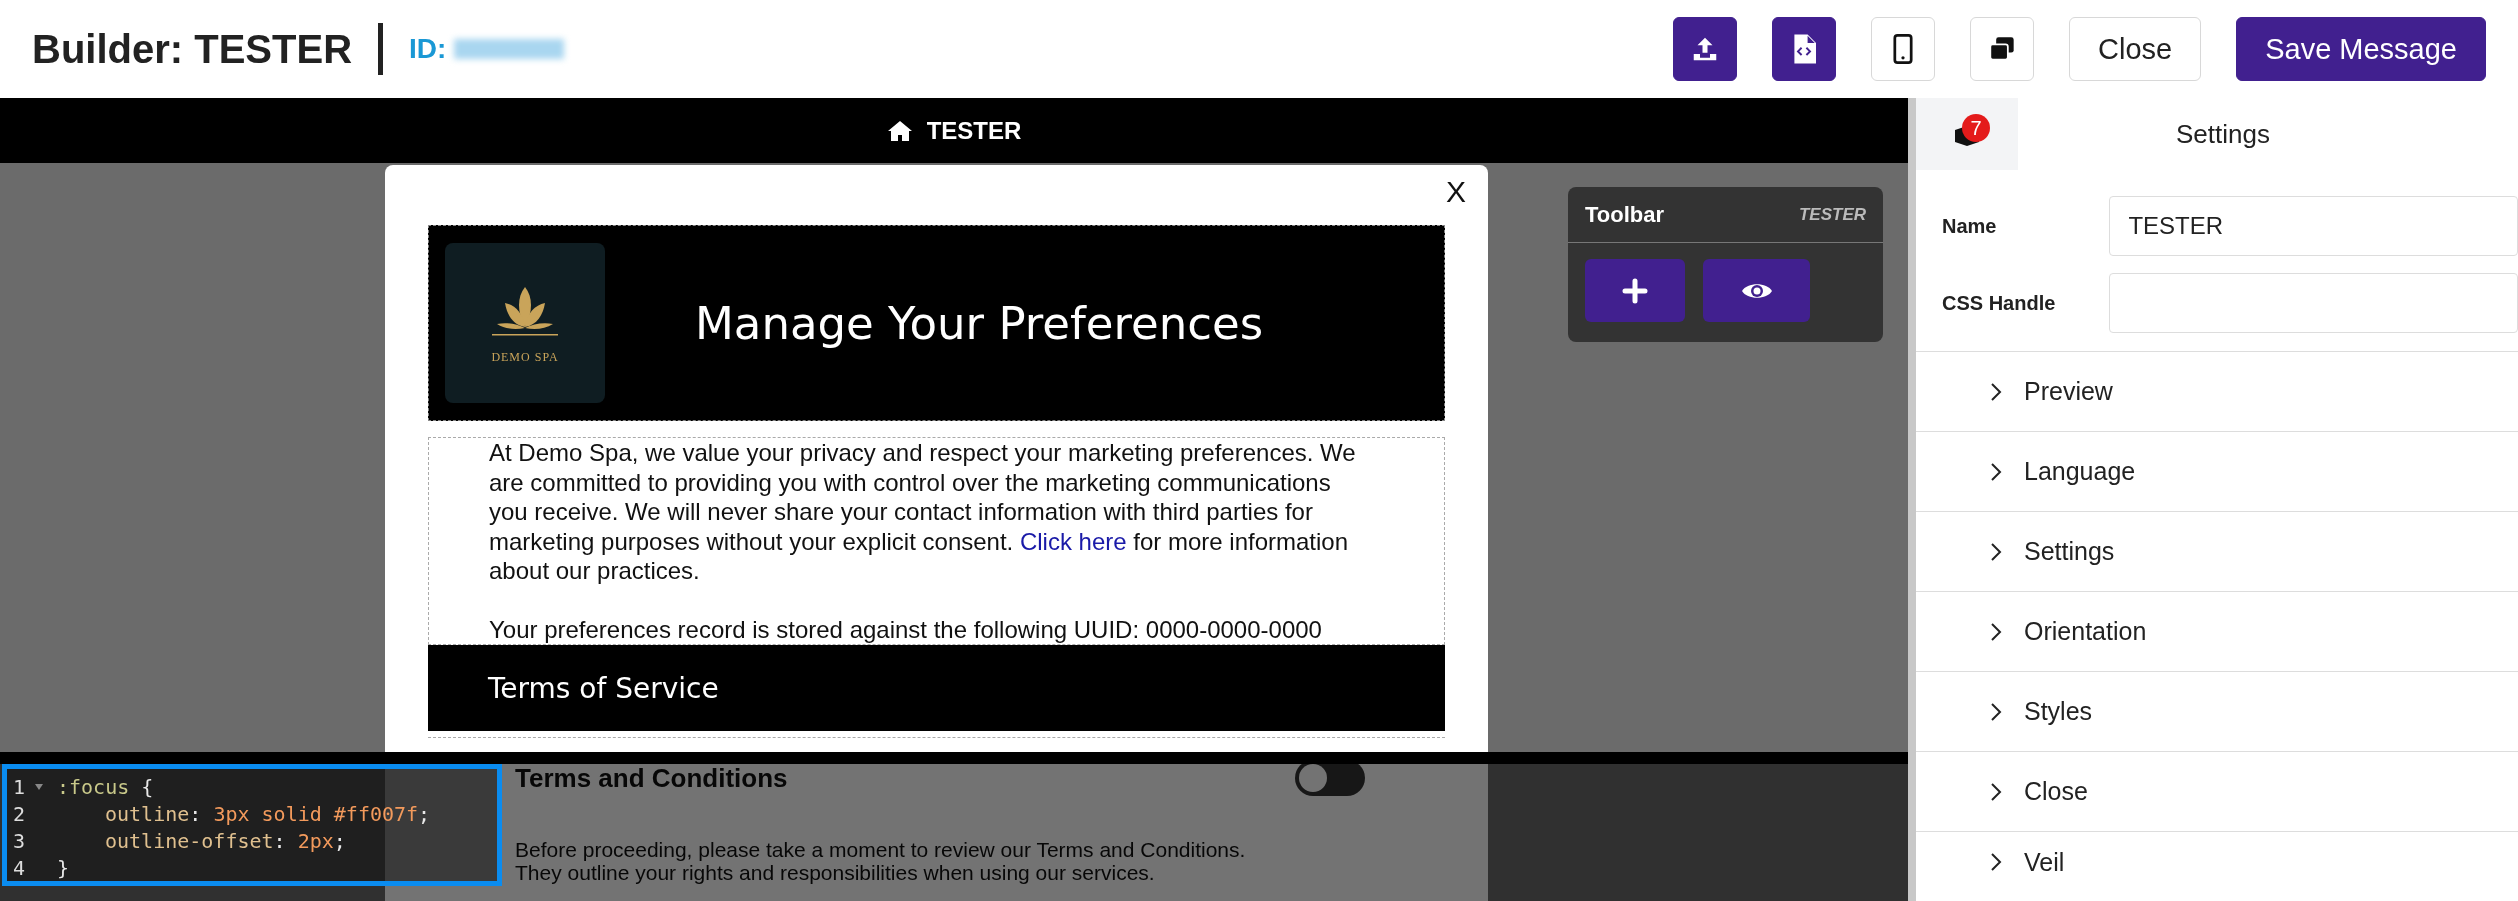 The width and height of the screenshot is (2518, 901). I want to click on intro-paragraph: At Demo Spa, we value your privacy and respect your marketing preferences. We are committed to providing you with control over the marketing communications you receive. We will never share your contact information with third parties for marketing purposes without your explicit consent. Click here for more information about our practices., so click(923, 512).